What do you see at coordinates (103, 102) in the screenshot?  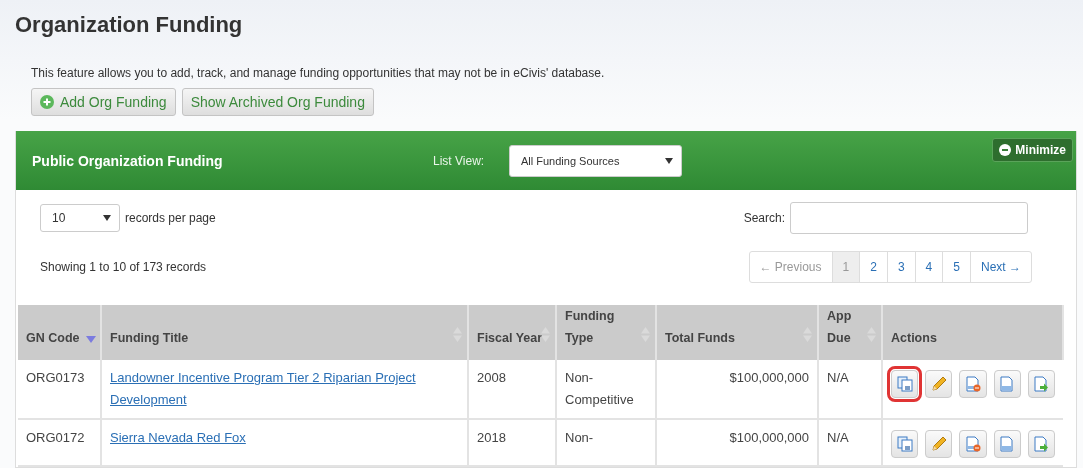 I see `add-org-funding-button: Add Org Funding` at bounding box center [103, 102].